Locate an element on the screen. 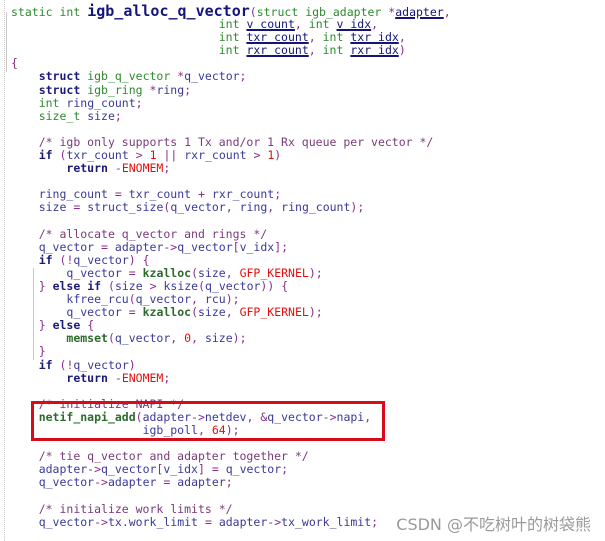 Image resolution: width=605 pixels, height=541 pixels. code-line: memset(q_vector, 0, size); is located at coordinates (156, 338).